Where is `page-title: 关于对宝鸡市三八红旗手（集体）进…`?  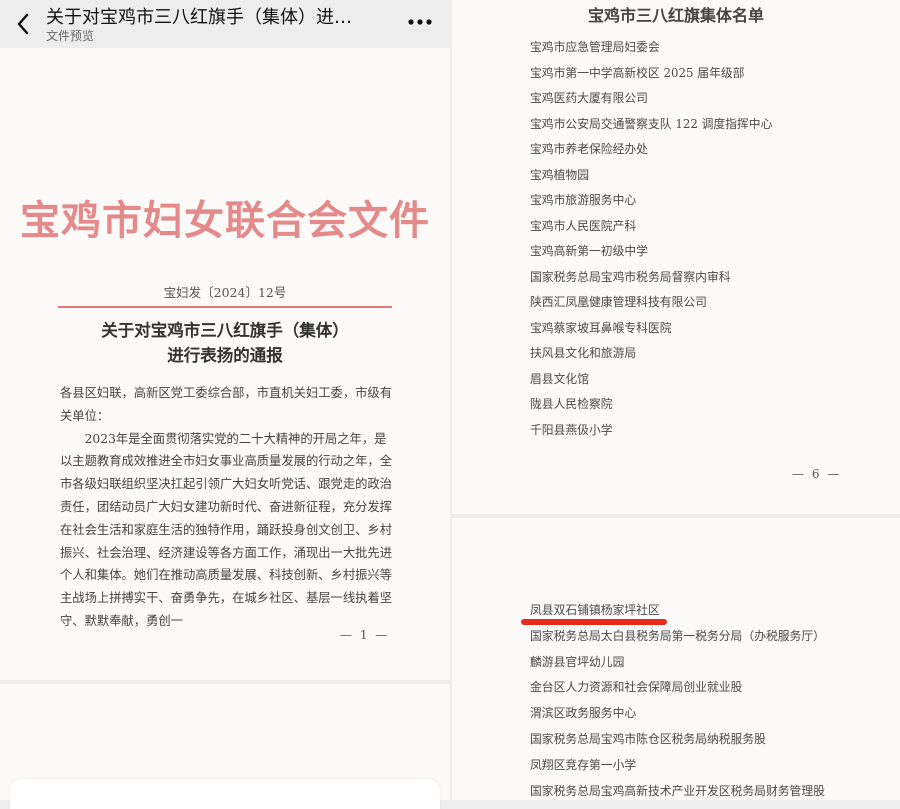
page-title: 关于对宝鸡市三八红旗手（集体）进… is located at coordinates (199, 17).